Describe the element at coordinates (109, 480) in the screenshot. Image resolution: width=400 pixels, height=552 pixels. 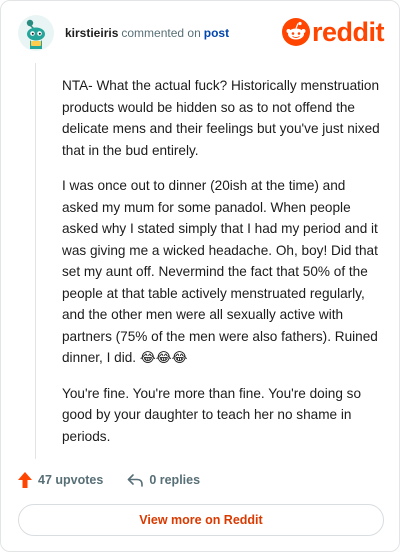
I see `comment-actions: 47 upvotes 0 replies` at that location.